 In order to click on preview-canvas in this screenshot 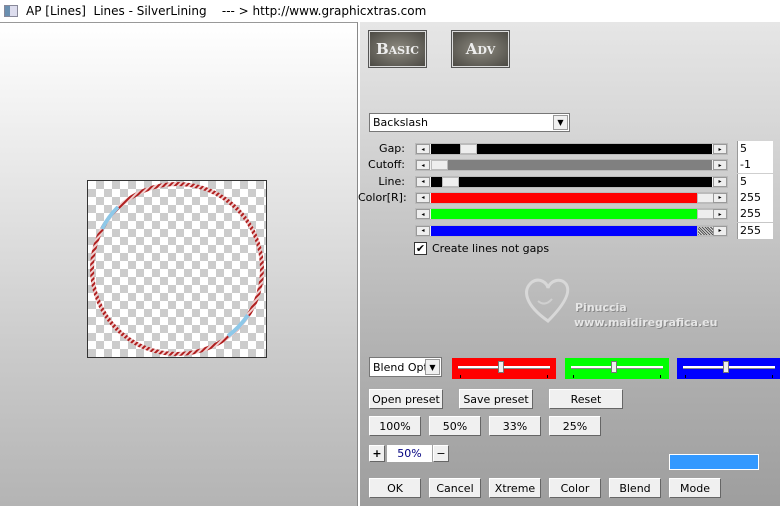, I will do `click(177, 269)`.